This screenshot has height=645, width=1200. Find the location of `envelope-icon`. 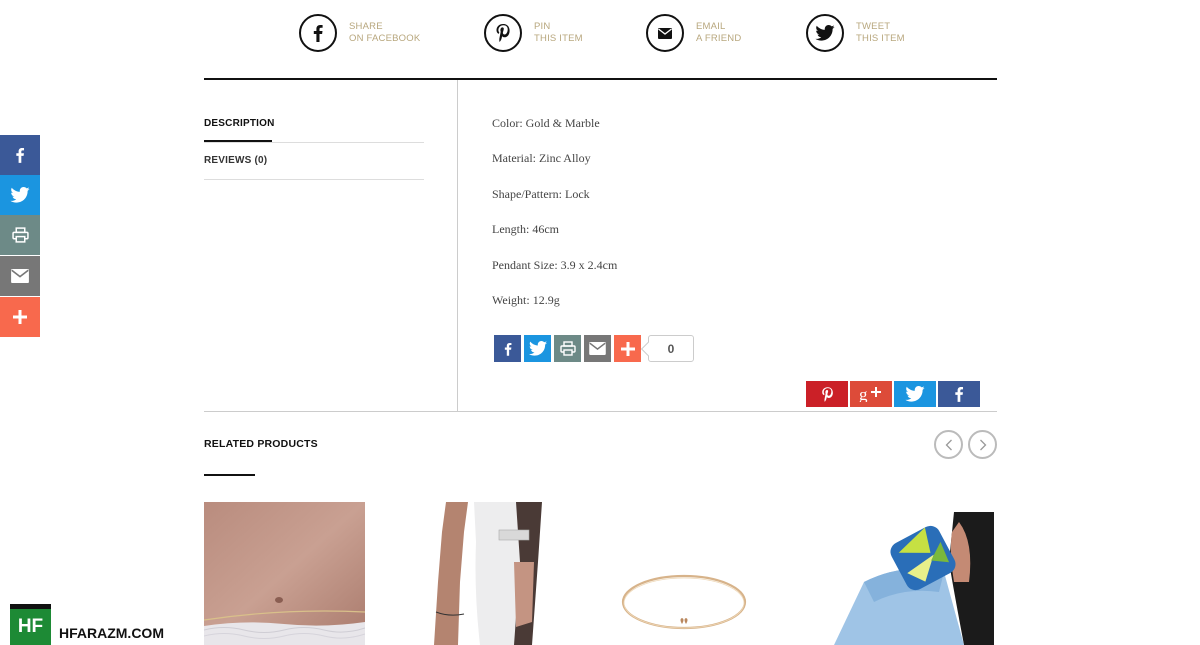

envelope-icon is located at coordinates (665, 33).